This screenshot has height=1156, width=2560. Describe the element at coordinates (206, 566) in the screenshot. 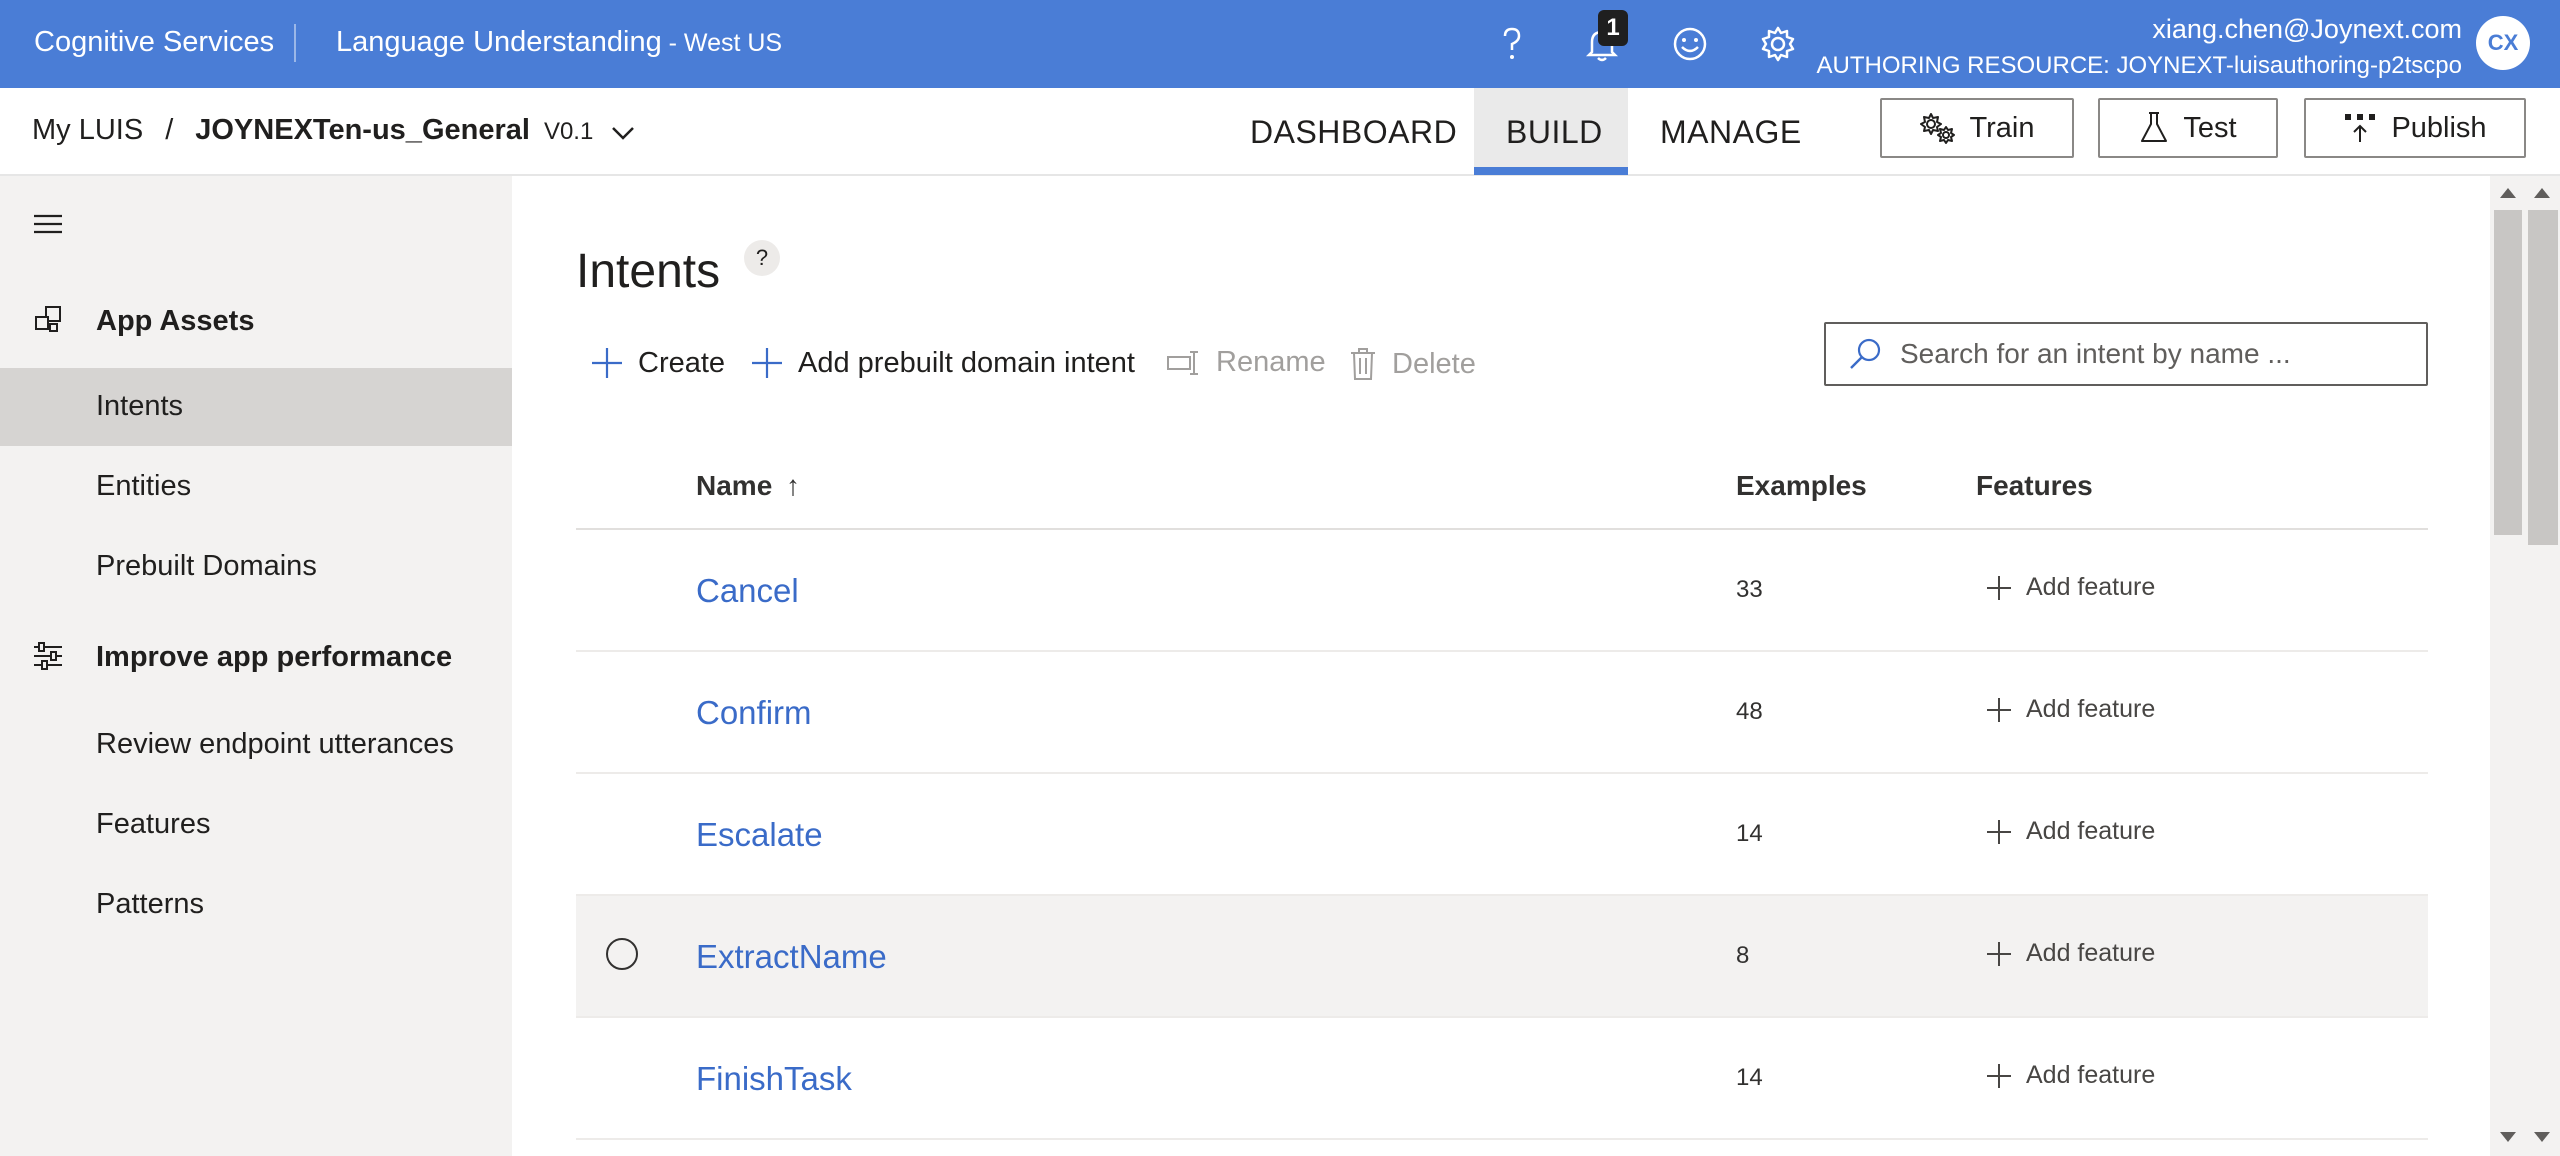

I see `sidebar-item-label: Prebuilt Domains` at that location.